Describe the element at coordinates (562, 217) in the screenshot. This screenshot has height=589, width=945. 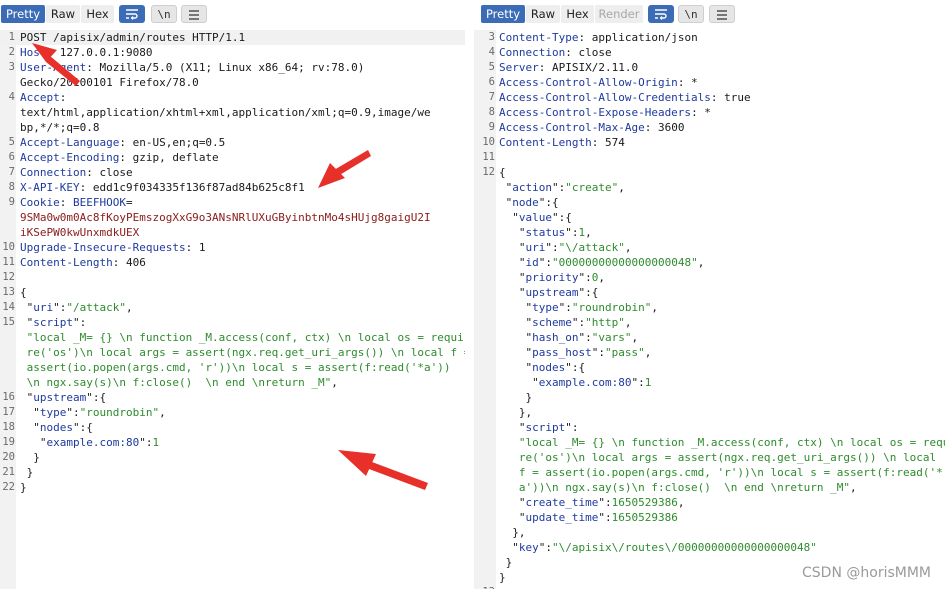
I see `code-token: ":{` at that location.